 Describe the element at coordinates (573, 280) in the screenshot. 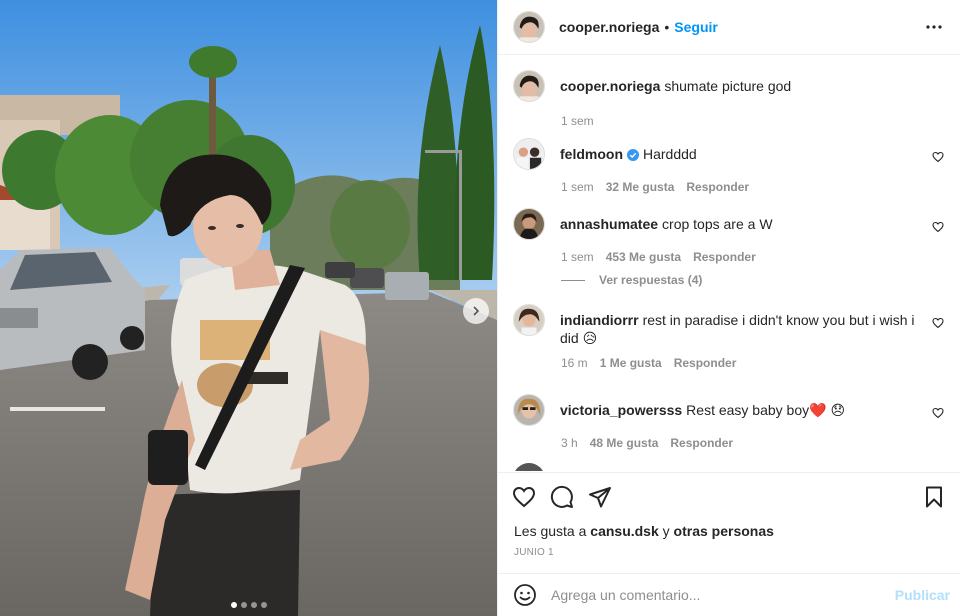

I see `replies-divider` at that location.